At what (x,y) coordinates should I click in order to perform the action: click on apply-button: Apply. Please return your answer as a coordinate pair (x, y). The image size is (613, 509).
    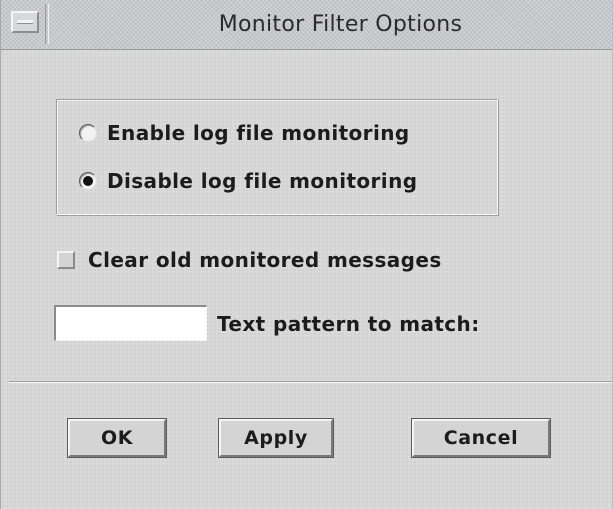
    Looking at the image, I should click on (276, 438).